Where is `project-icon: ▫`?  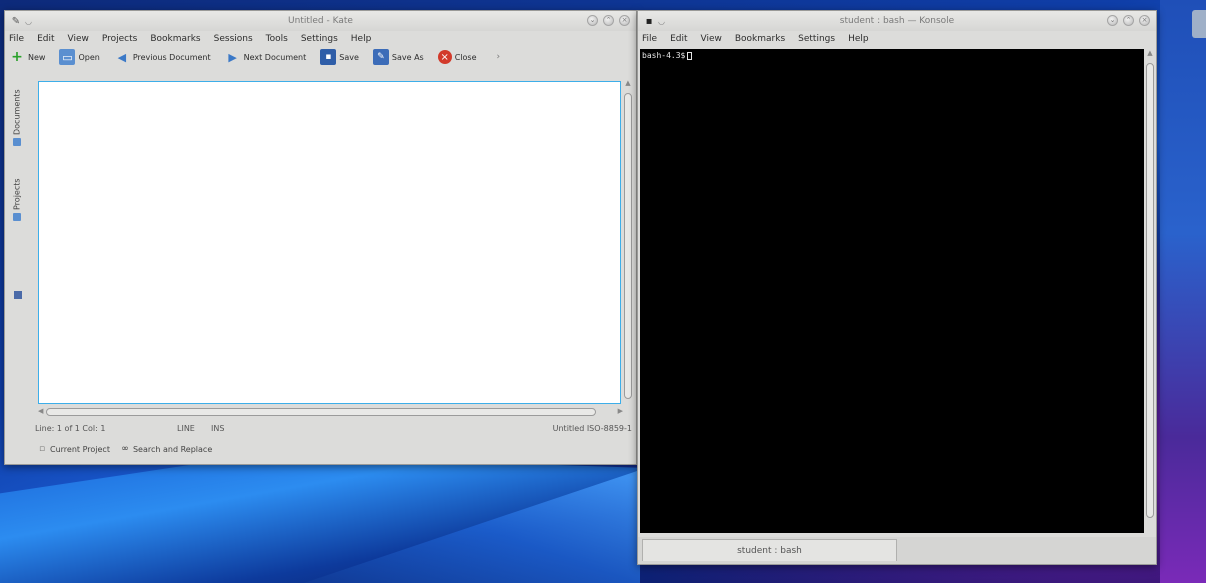
project-icon: ▫ is located at coordinates (42, 449).